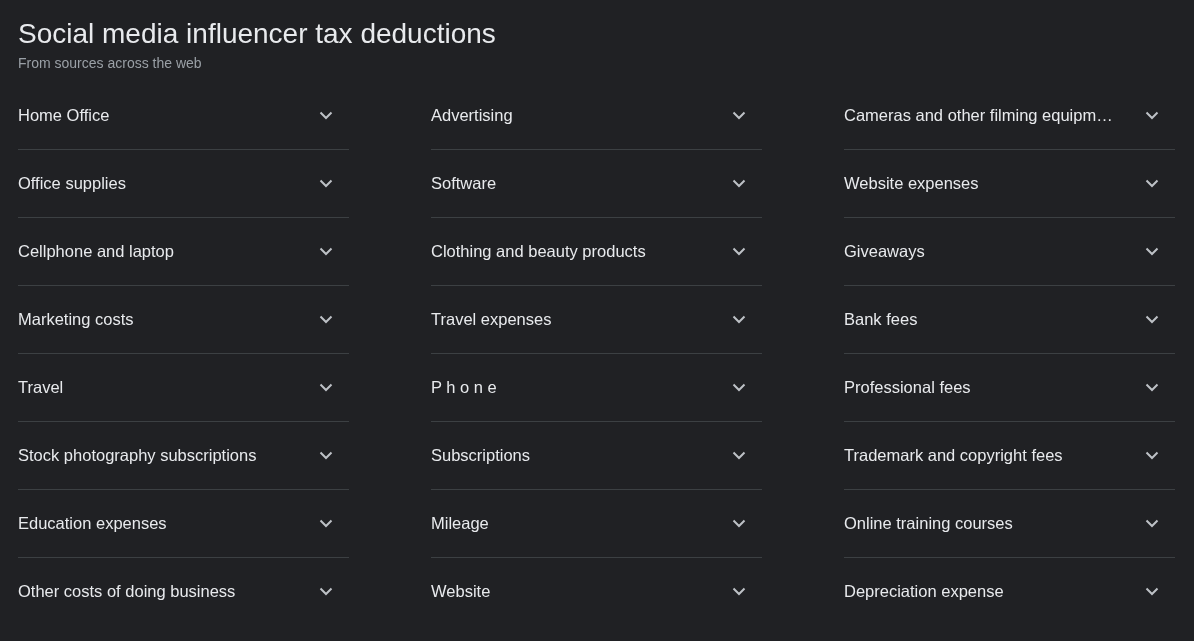  I want to click on accordion-item: Travel expenses, so click(596, 320).